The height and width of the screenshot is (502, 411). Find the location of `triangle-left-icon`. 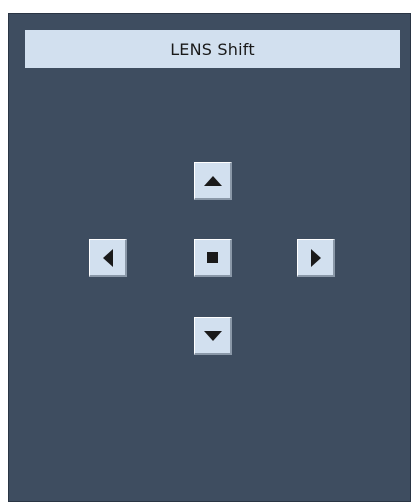

triangle-left-icon is located at coordinates (107, 257).